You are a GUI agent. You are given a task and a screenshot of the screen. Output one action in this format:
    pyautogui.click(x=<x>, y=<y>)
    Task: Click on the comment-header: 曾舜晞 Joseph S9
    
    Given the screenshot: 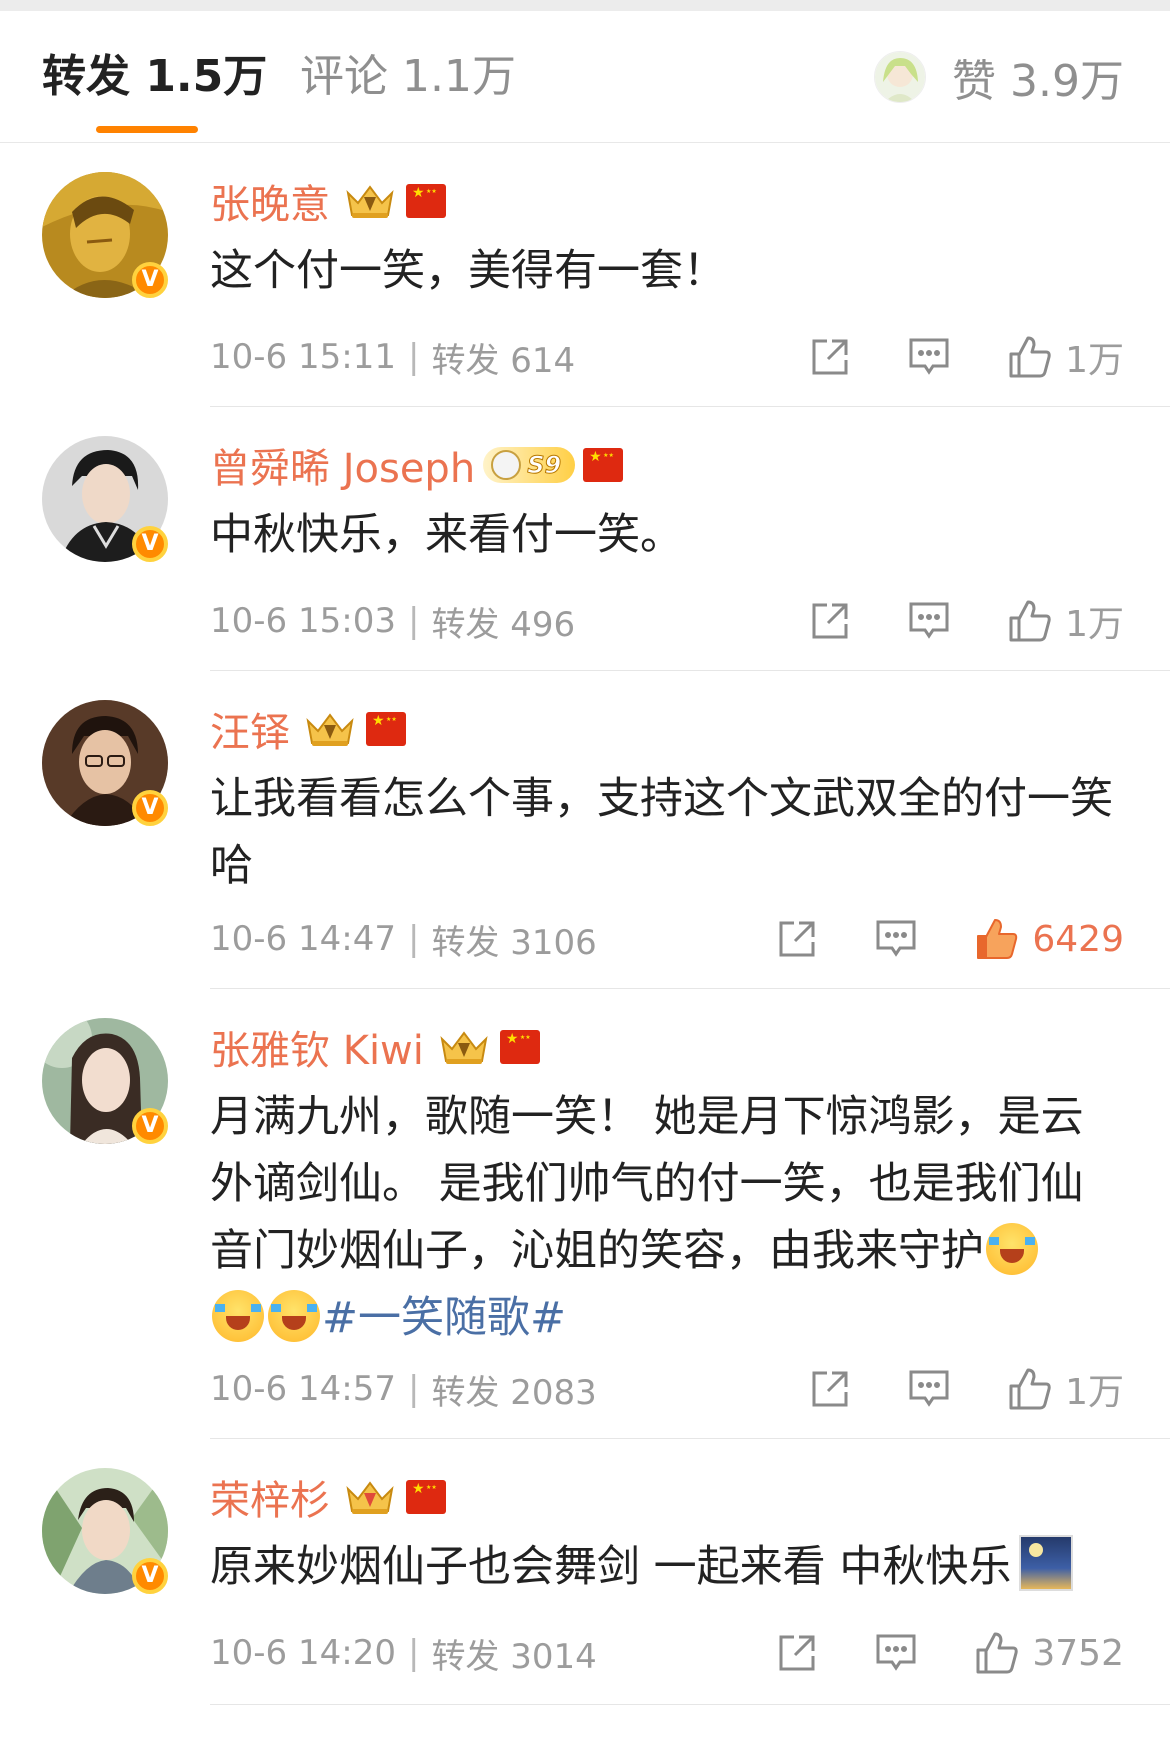 What is the action you would take?
    pyautogui.click(x=417, y=465)
    